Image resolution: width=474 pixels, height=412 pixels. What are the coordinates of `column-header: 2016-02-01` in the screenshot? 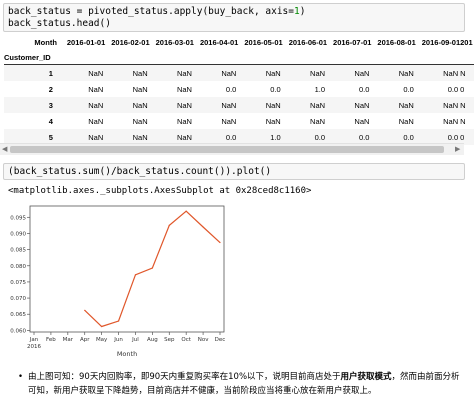 It's located at (130, 42).